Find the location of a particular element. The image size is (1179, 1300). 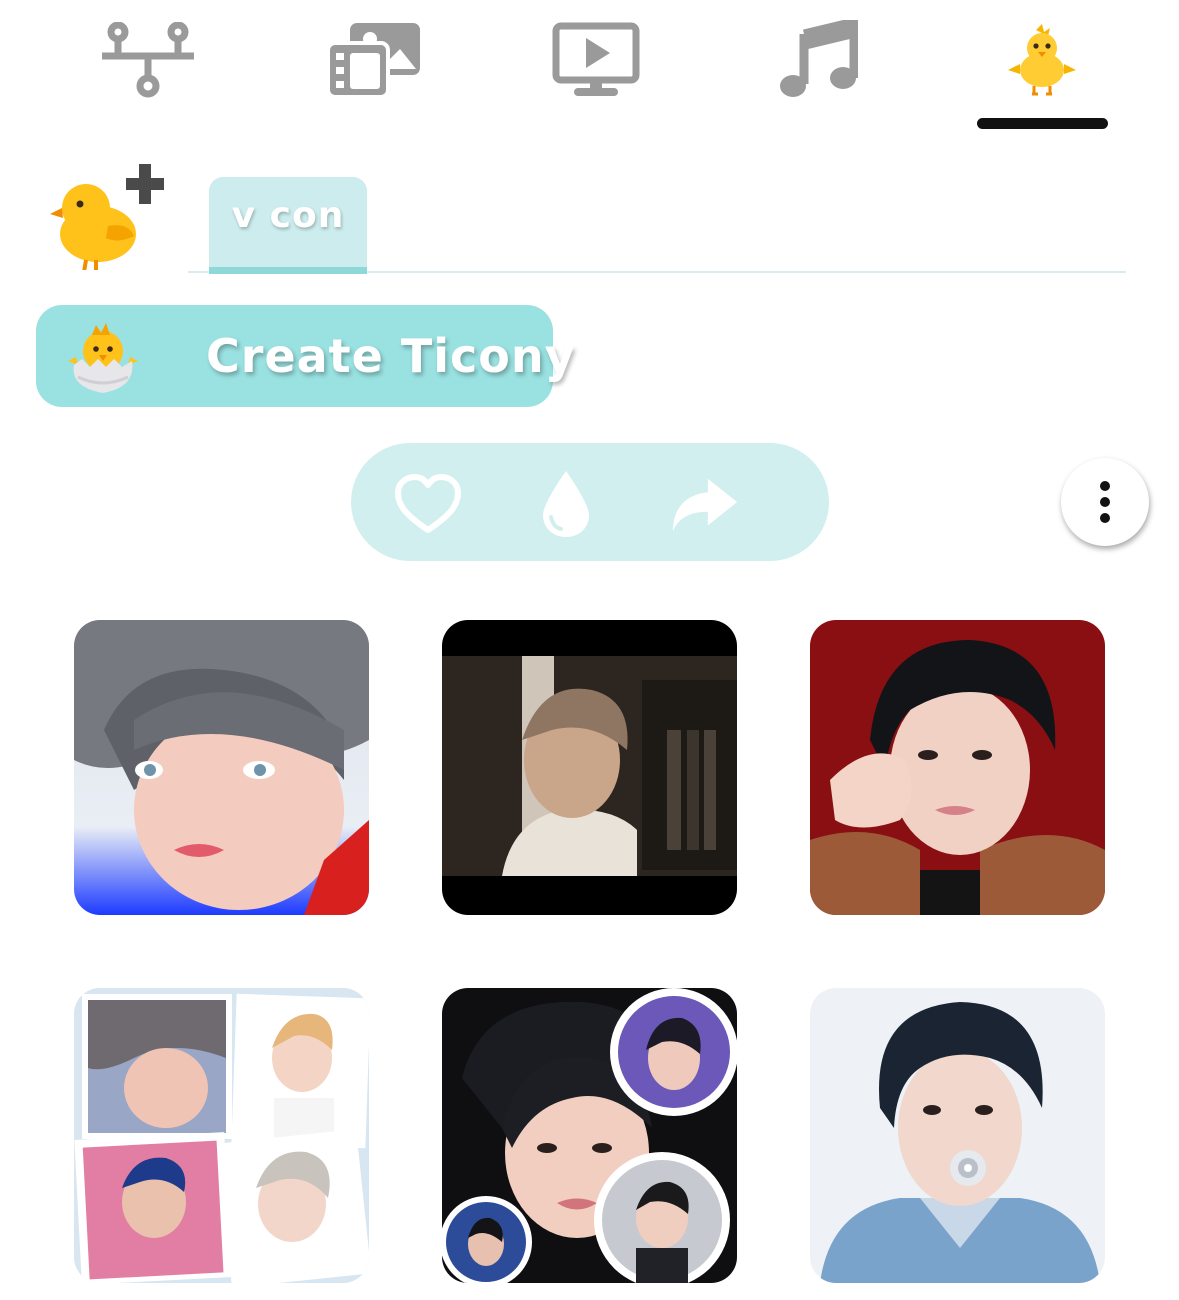

drop-icon is located at coordinates (566, 504).